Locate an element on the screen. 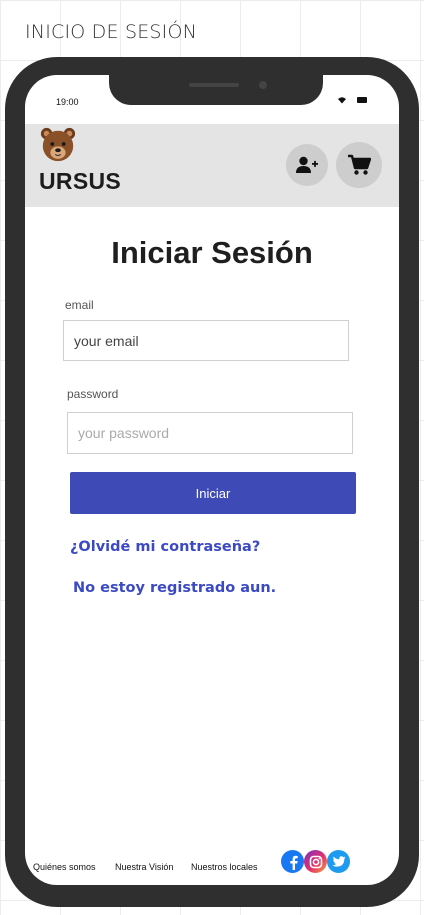 Image resolution: width=424 pixels, height=915 pixels. speaker-icon is located at coordinates (214, 85).